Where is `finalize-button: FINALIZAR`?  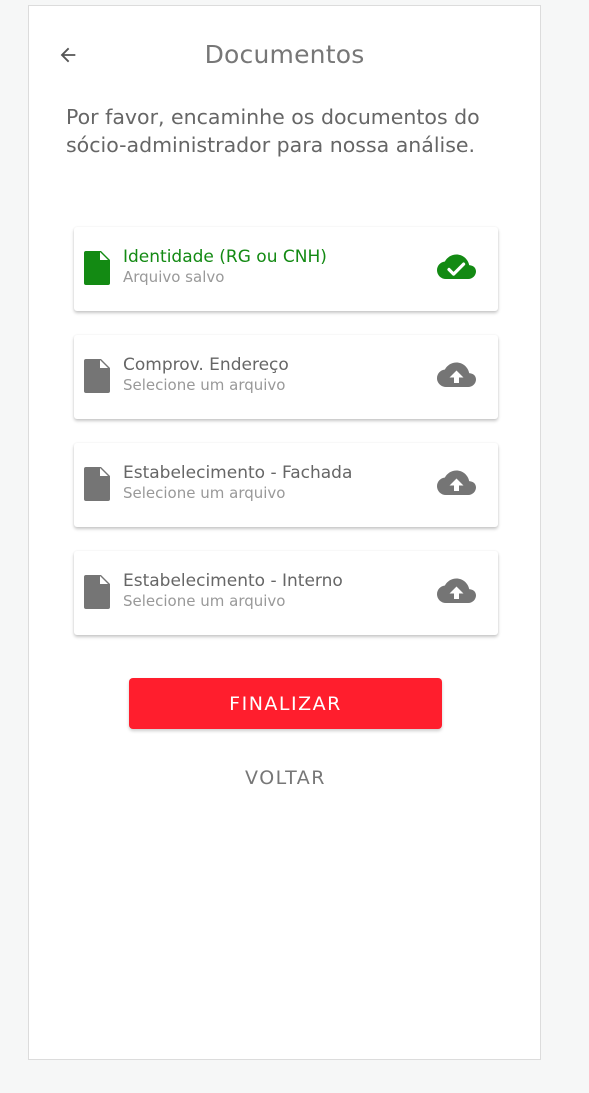
finalize-button: FINALIZAR is located at coordinates (285, 703).